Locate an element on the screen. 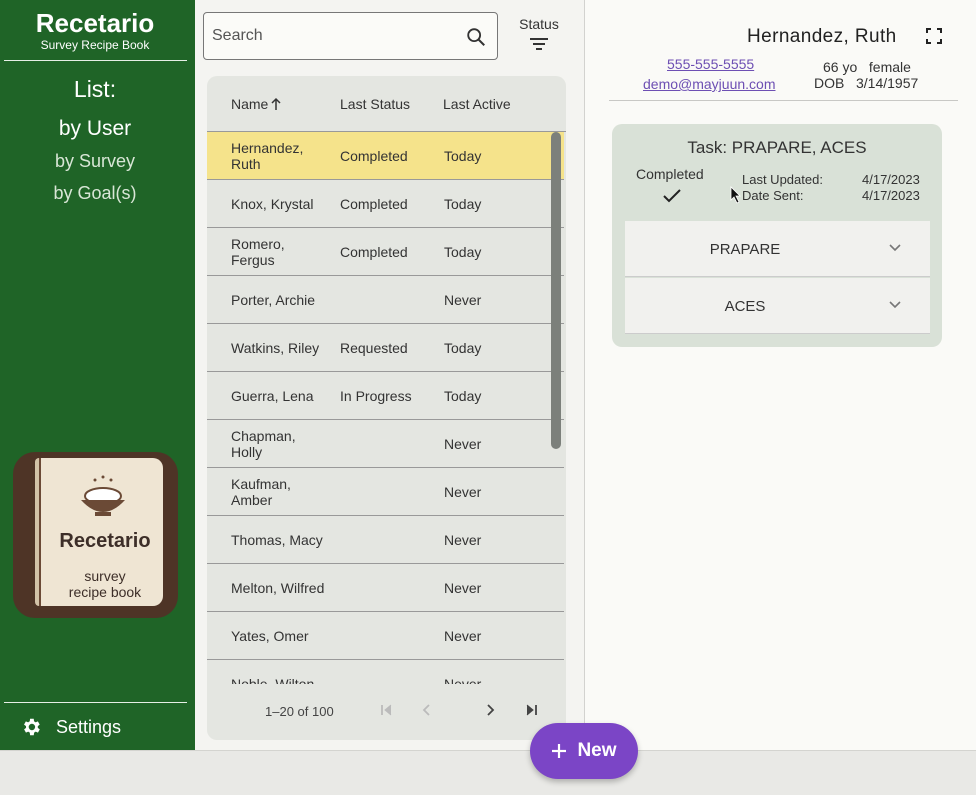 The width and height of the screenshot is (976, 795). survey-accordion-prapare: PRAPARE is located at coordinates (777, 249).